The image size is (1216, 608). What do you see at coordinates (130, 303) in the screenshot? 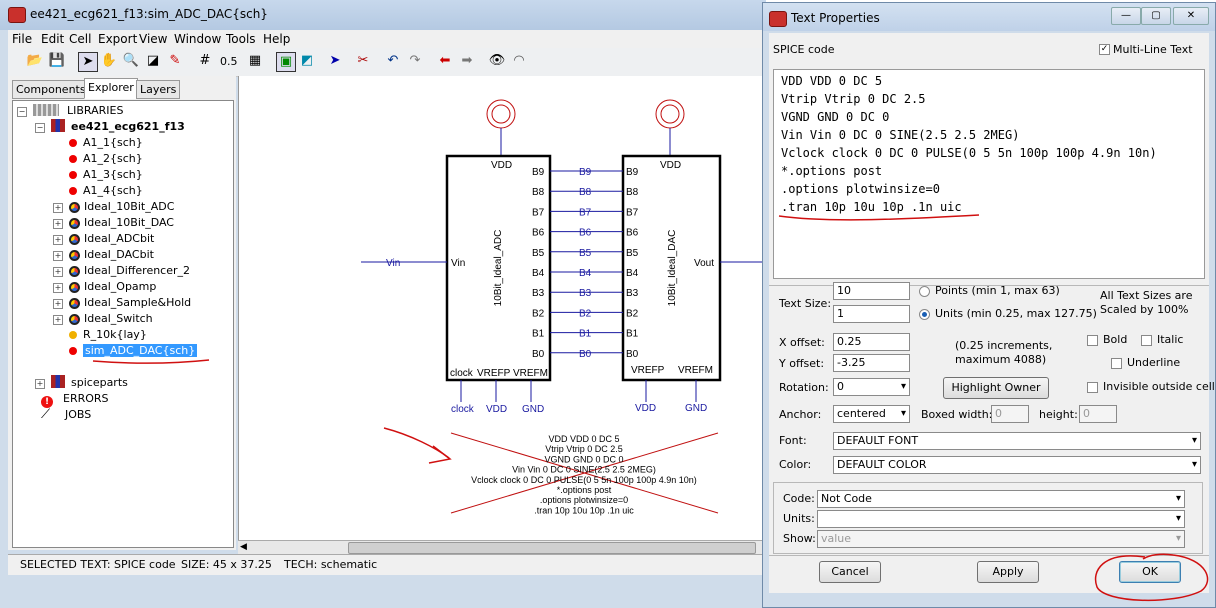
I see `tree-item-cell: Ideal_Sample&Hold` at bounding box center [130, 303].